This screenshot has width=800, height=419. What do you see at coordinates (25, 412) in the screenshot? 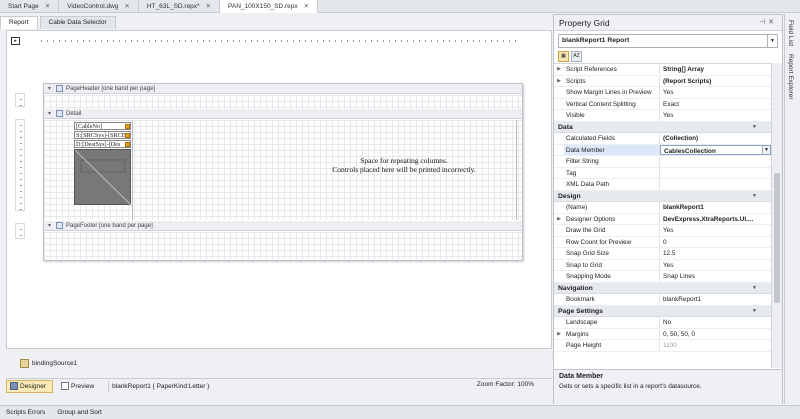
I see `tab-scripts-errors: Scripts Errors` at bounding box center [25, 412].